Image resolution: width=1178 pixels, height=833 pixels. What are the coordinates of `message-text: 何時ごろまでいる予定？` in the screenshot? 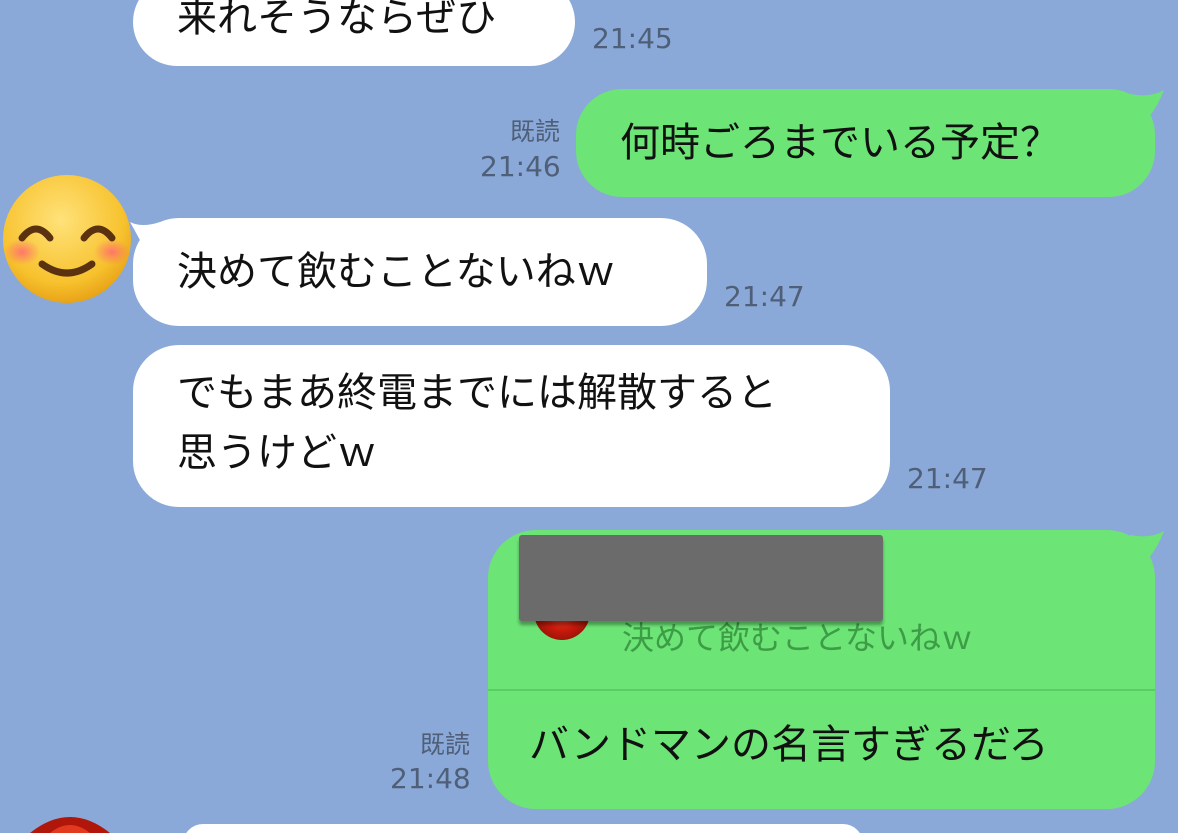 It's located at (840, 143).